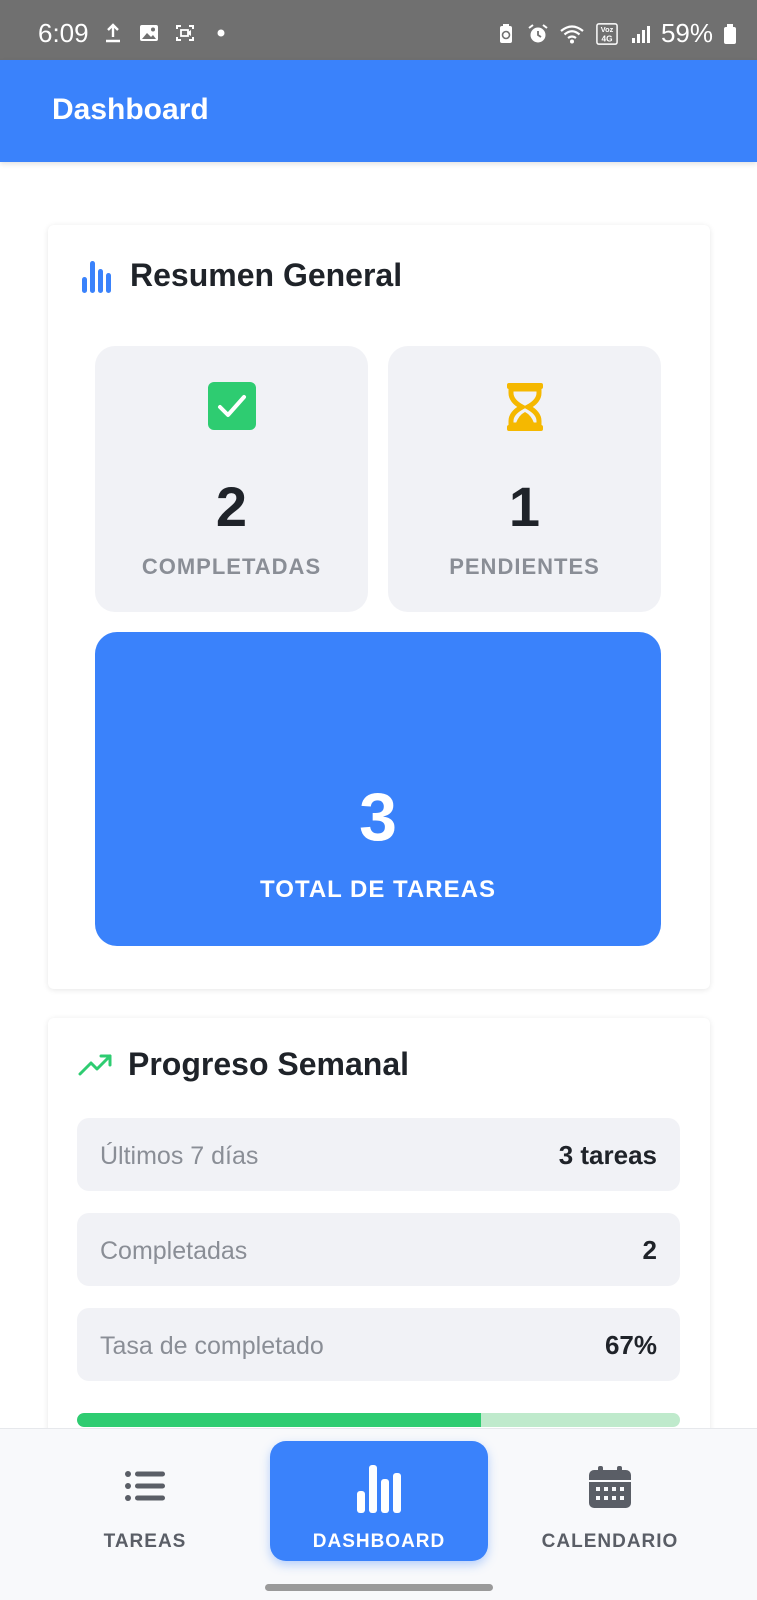  I want to click on summary-heading: Resumen General, so click(266, 274).